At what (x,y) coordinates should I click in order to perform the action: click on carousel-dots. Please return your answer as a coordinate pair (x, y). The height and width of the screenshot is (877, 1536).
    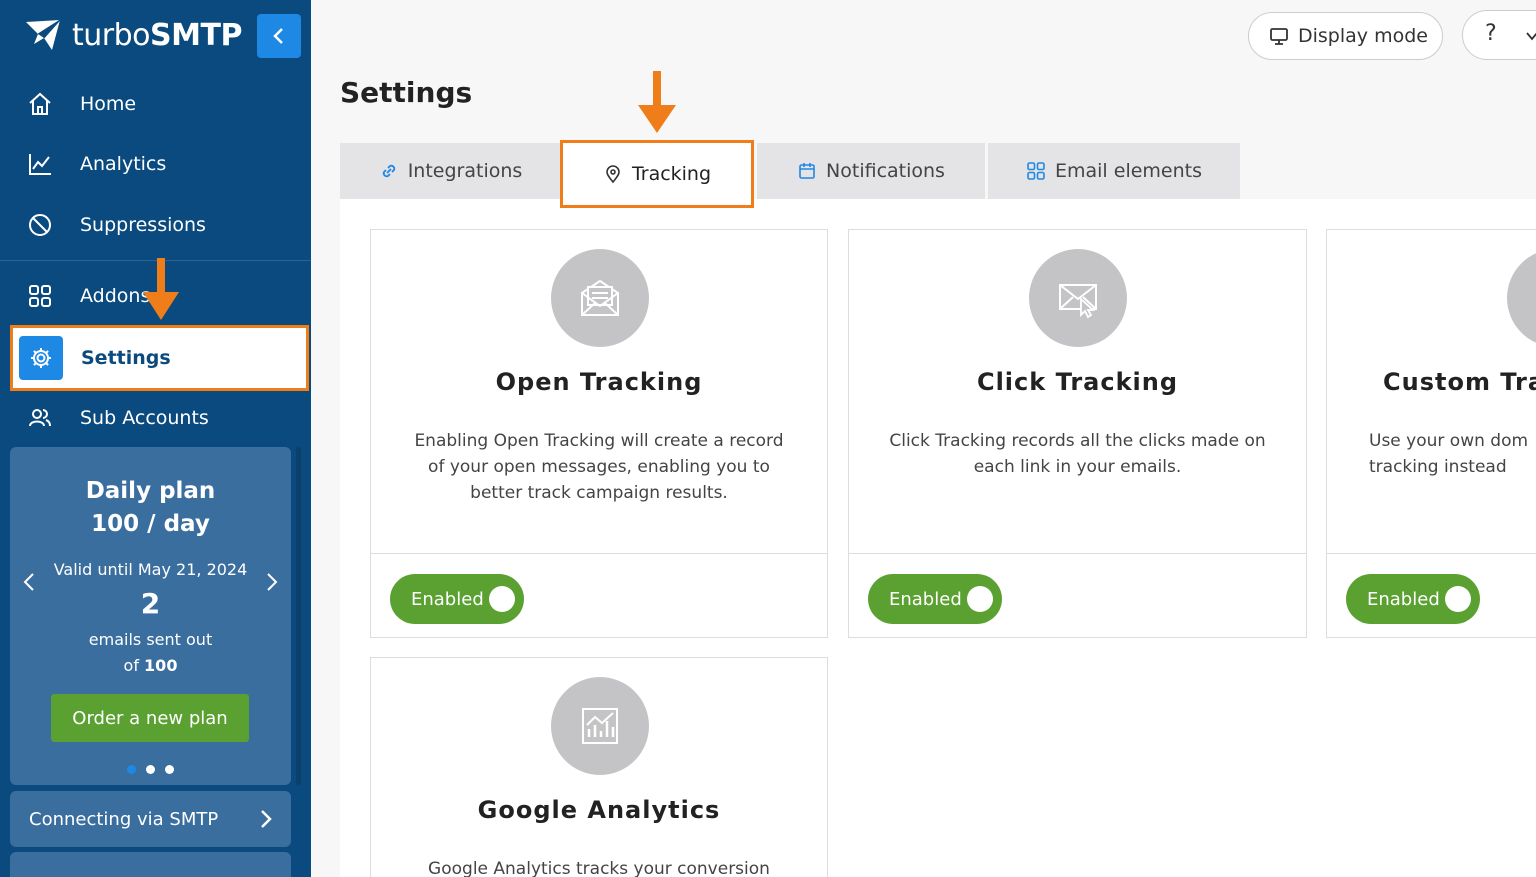
    Looking at the image, I should click on (150, 769).